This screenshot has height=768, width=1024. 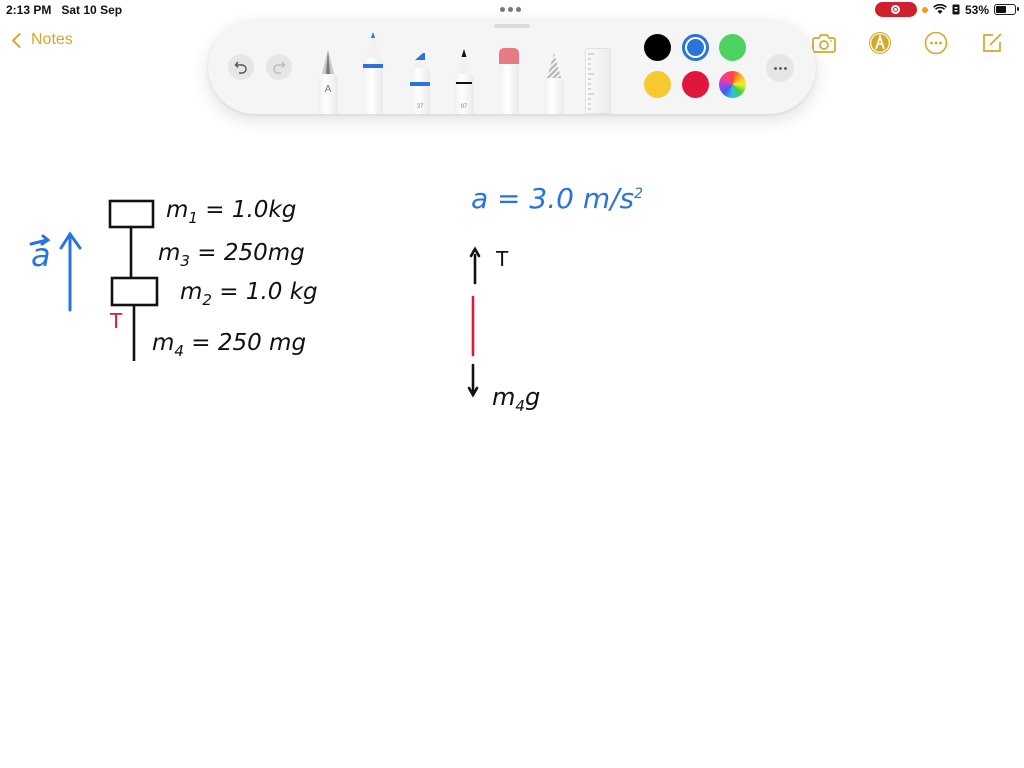 What do you see at coordinates (908, 43) in the screenshot?
I see `nav-actions` at bounding box center [908, 43].